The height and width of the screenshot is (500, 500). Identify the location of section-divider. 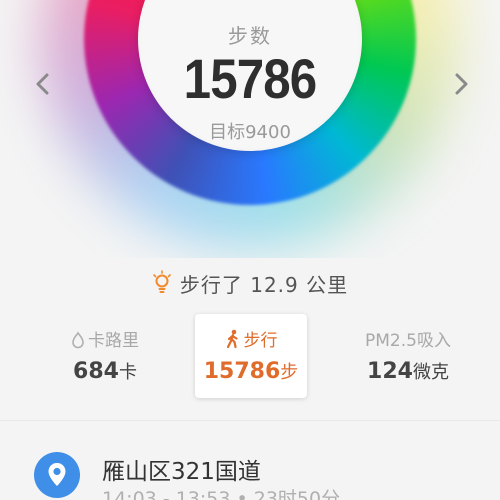
(250, 420).